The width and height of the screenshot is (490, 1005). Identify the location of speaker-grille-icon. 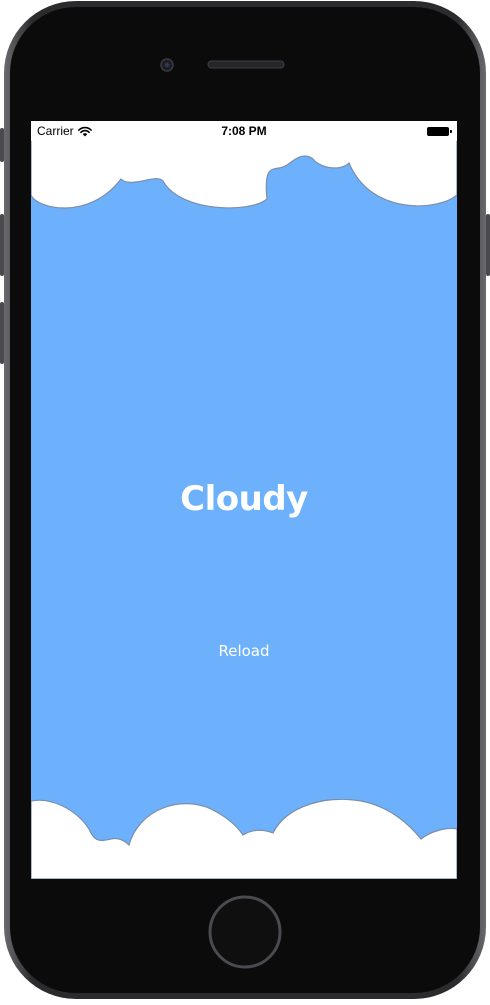
(246, 64).